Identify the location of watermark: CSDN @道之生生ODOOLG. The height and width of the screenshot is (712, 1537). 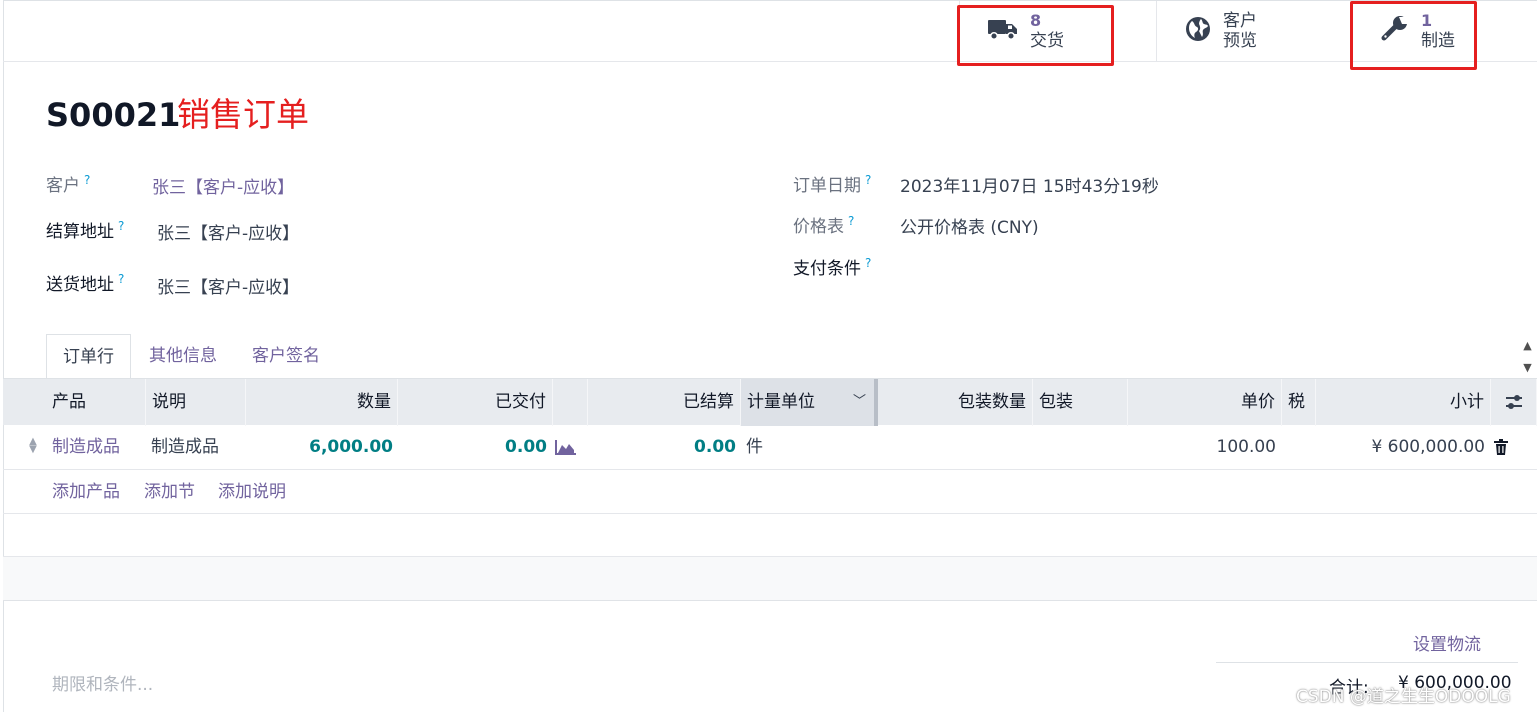
(1403, 697).